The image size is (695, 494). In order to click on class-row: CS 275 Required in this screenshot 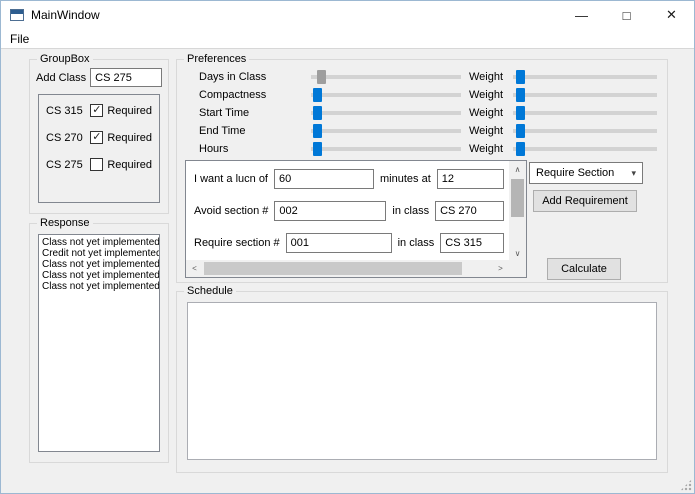, I will do `click(99, 164)`.